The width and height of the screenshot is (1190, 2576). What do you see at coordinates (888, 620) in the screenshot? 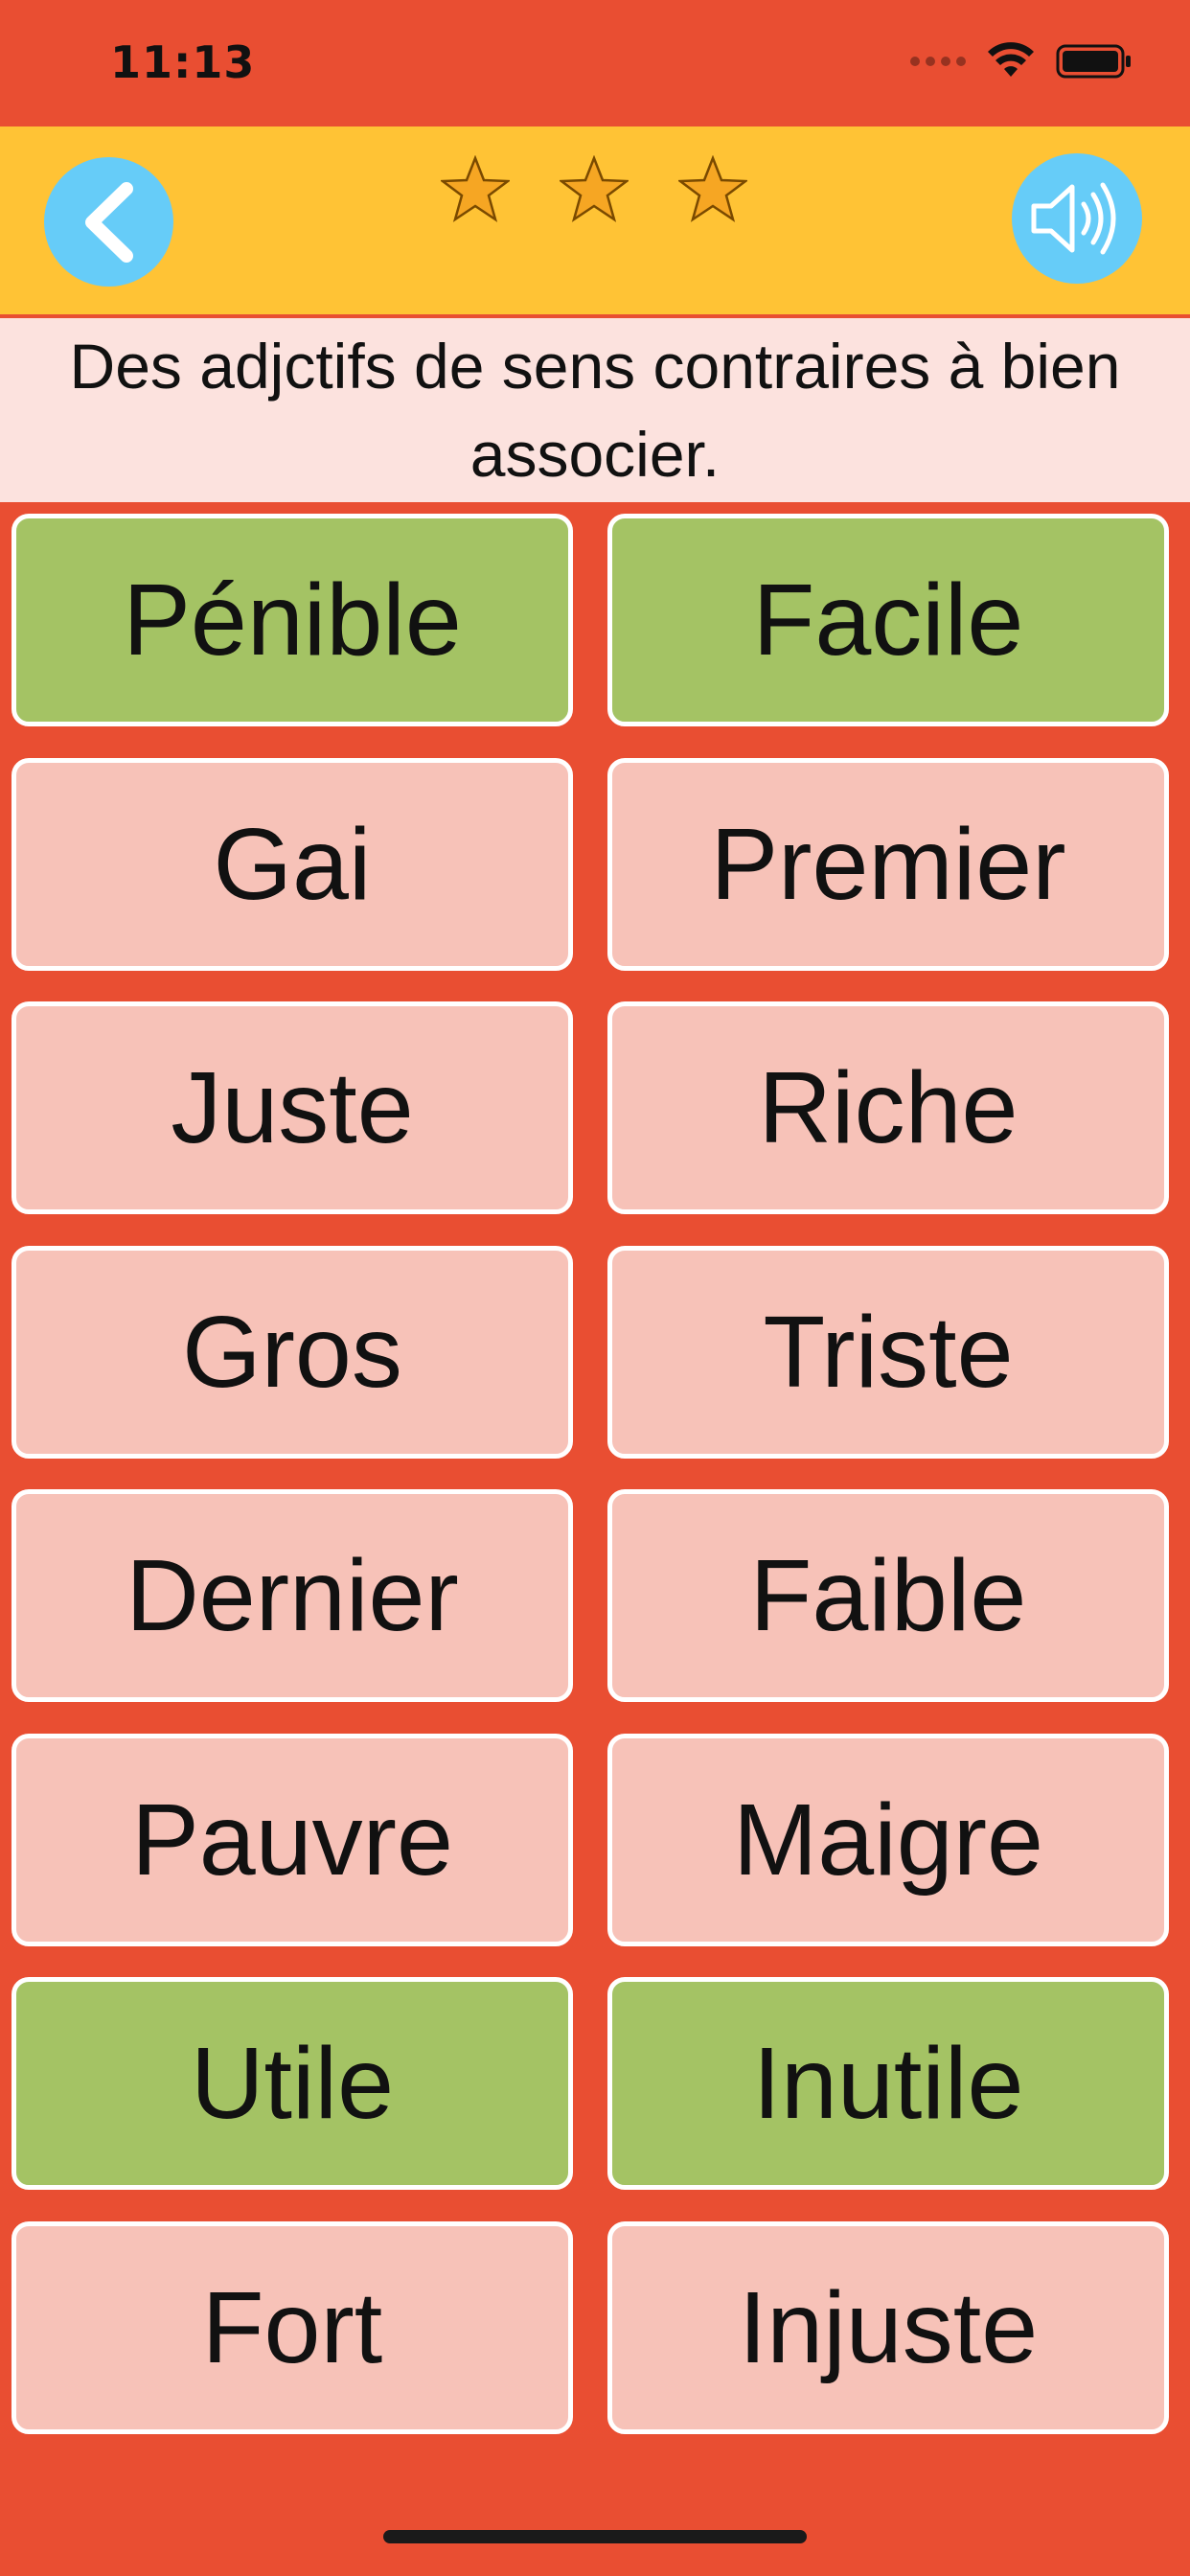
I see `word-card: Facile` at bounding box center [888, 620].